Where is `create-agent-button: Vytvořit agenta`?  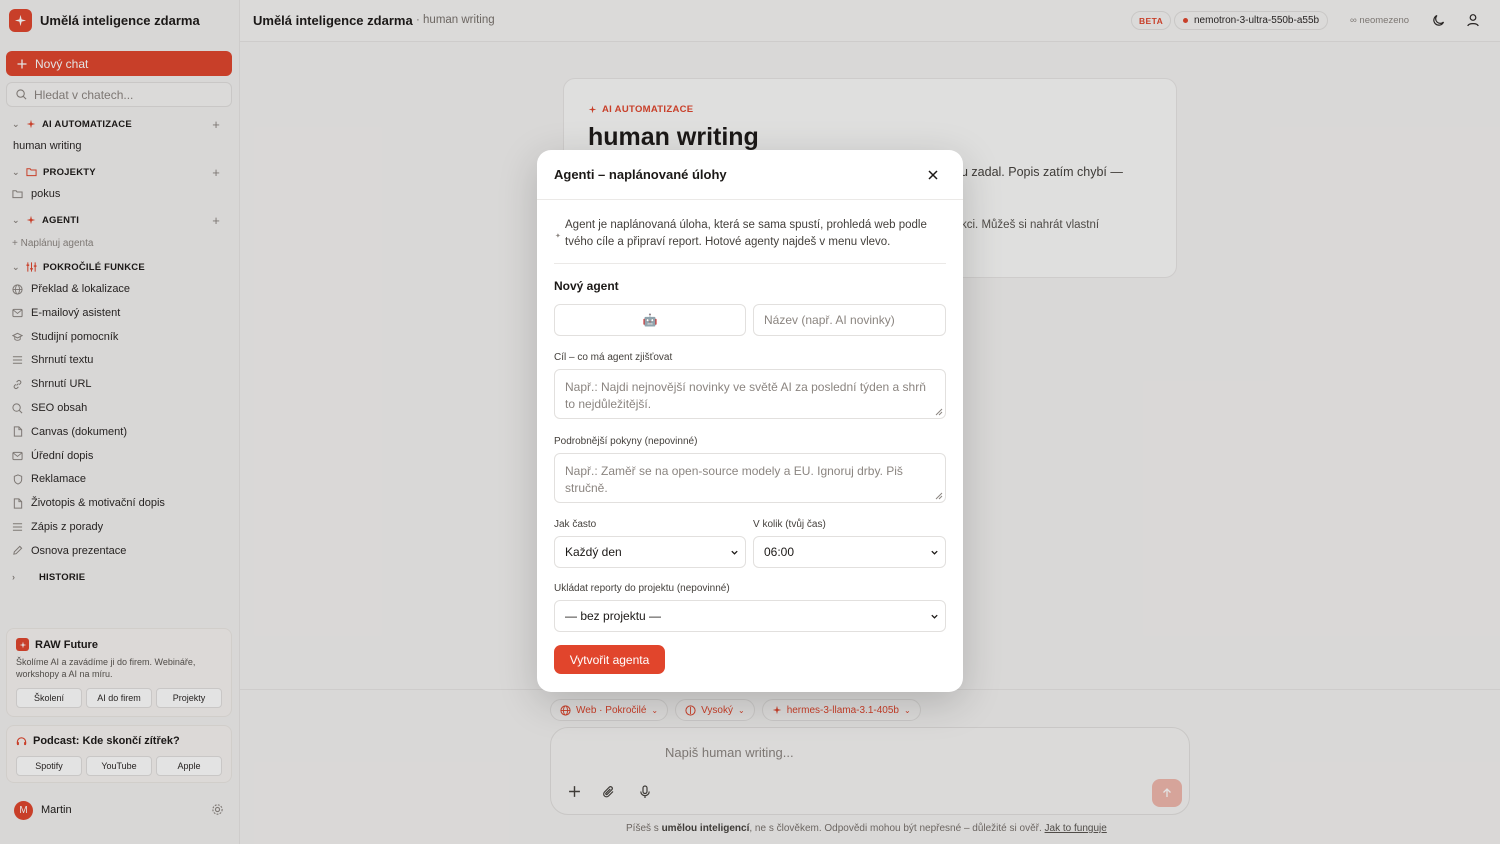 create-agent-button: Vytvořit agenta is located at coordinates (609, 659).